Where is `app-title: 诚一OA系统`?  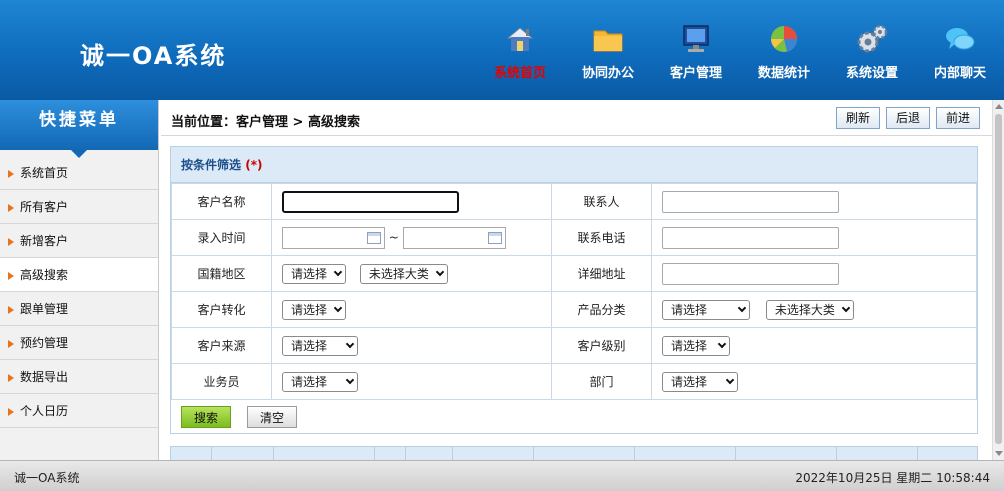
app-title: 诚一OA系统 is located at coordinates (153, 56).